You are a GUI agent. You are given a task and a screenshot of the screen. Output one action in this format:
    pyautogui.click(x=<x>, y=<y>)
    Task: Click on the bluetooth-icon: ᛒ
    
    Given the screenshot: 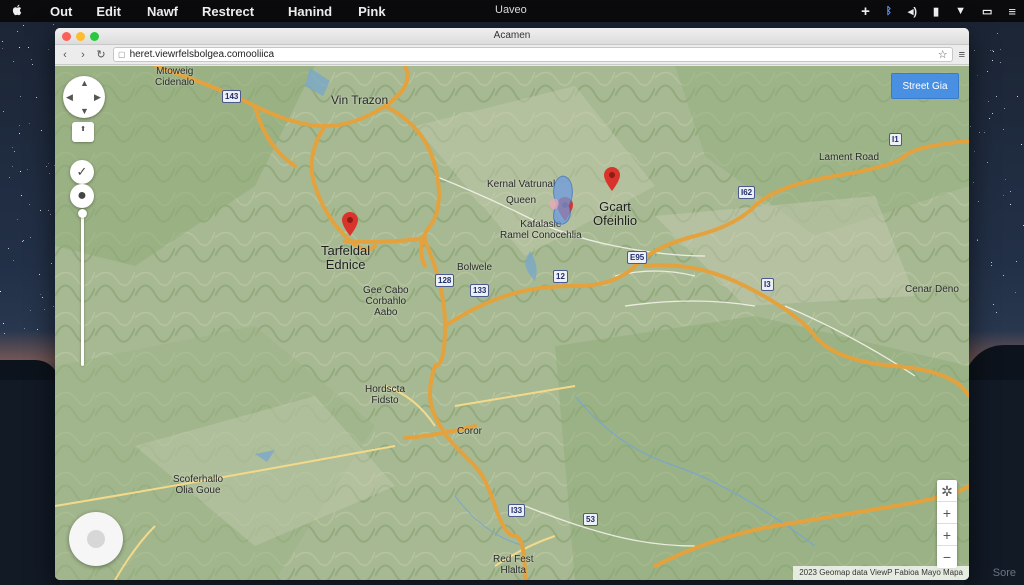 What is the action you would take?
    pyautogui.click(x=889, y=11)
    